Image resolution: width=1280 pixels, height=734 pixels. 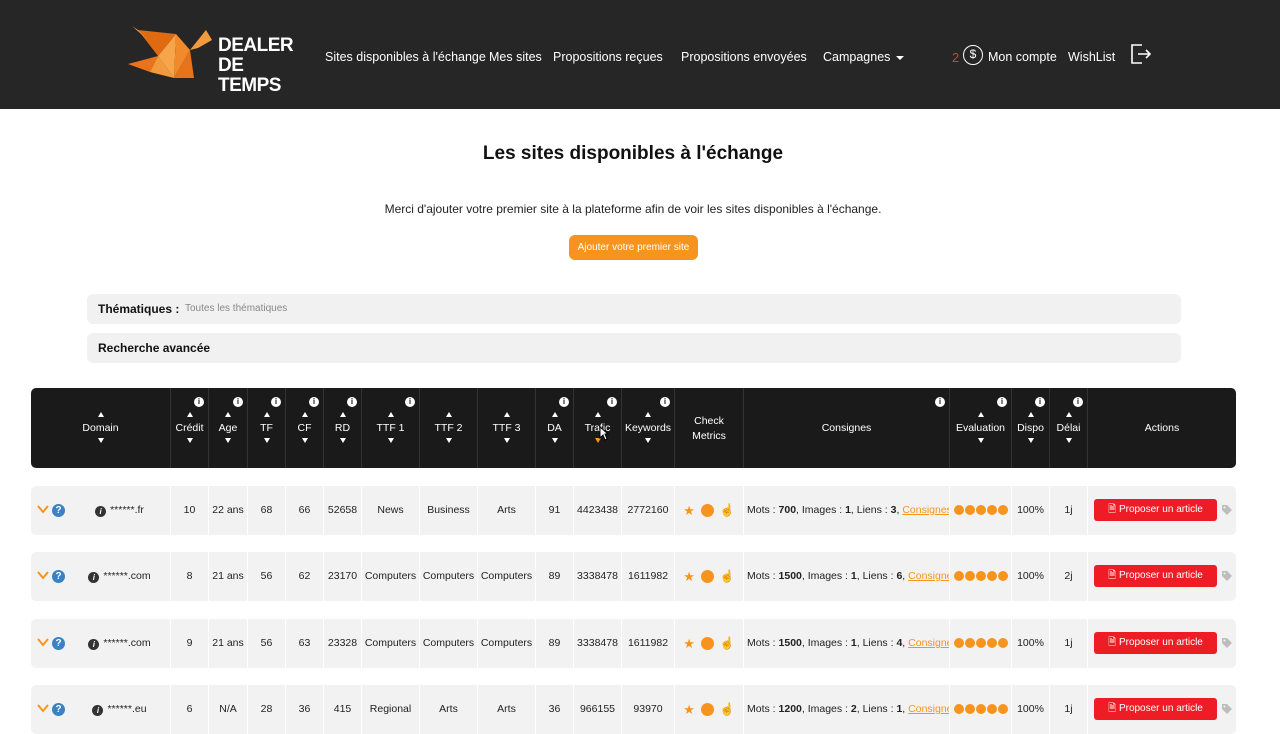 What do you see at coordinates (343, 709) in the screenshot?
I see `cell-rd: 415` at bounding box center [343, 709].